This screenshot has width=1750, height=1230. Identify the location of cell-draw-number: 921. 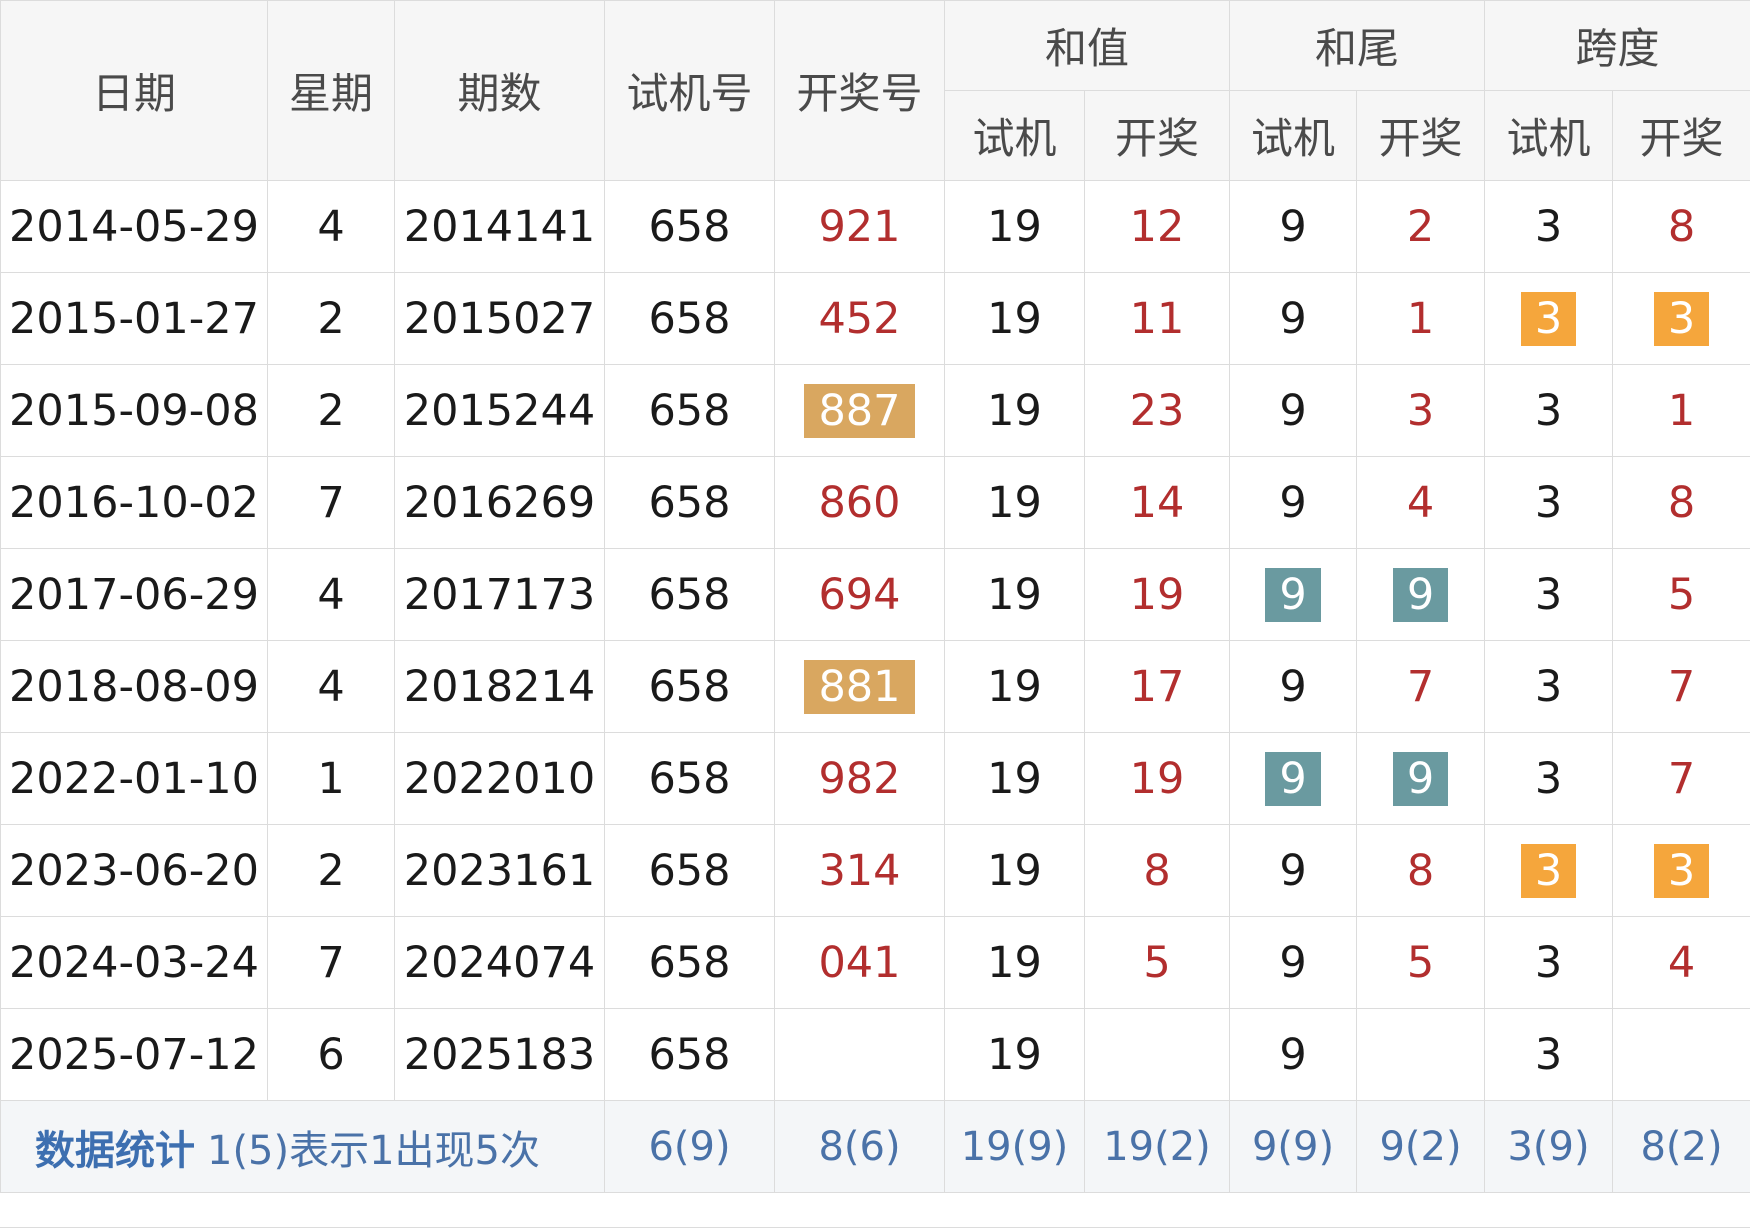
(859, 226).